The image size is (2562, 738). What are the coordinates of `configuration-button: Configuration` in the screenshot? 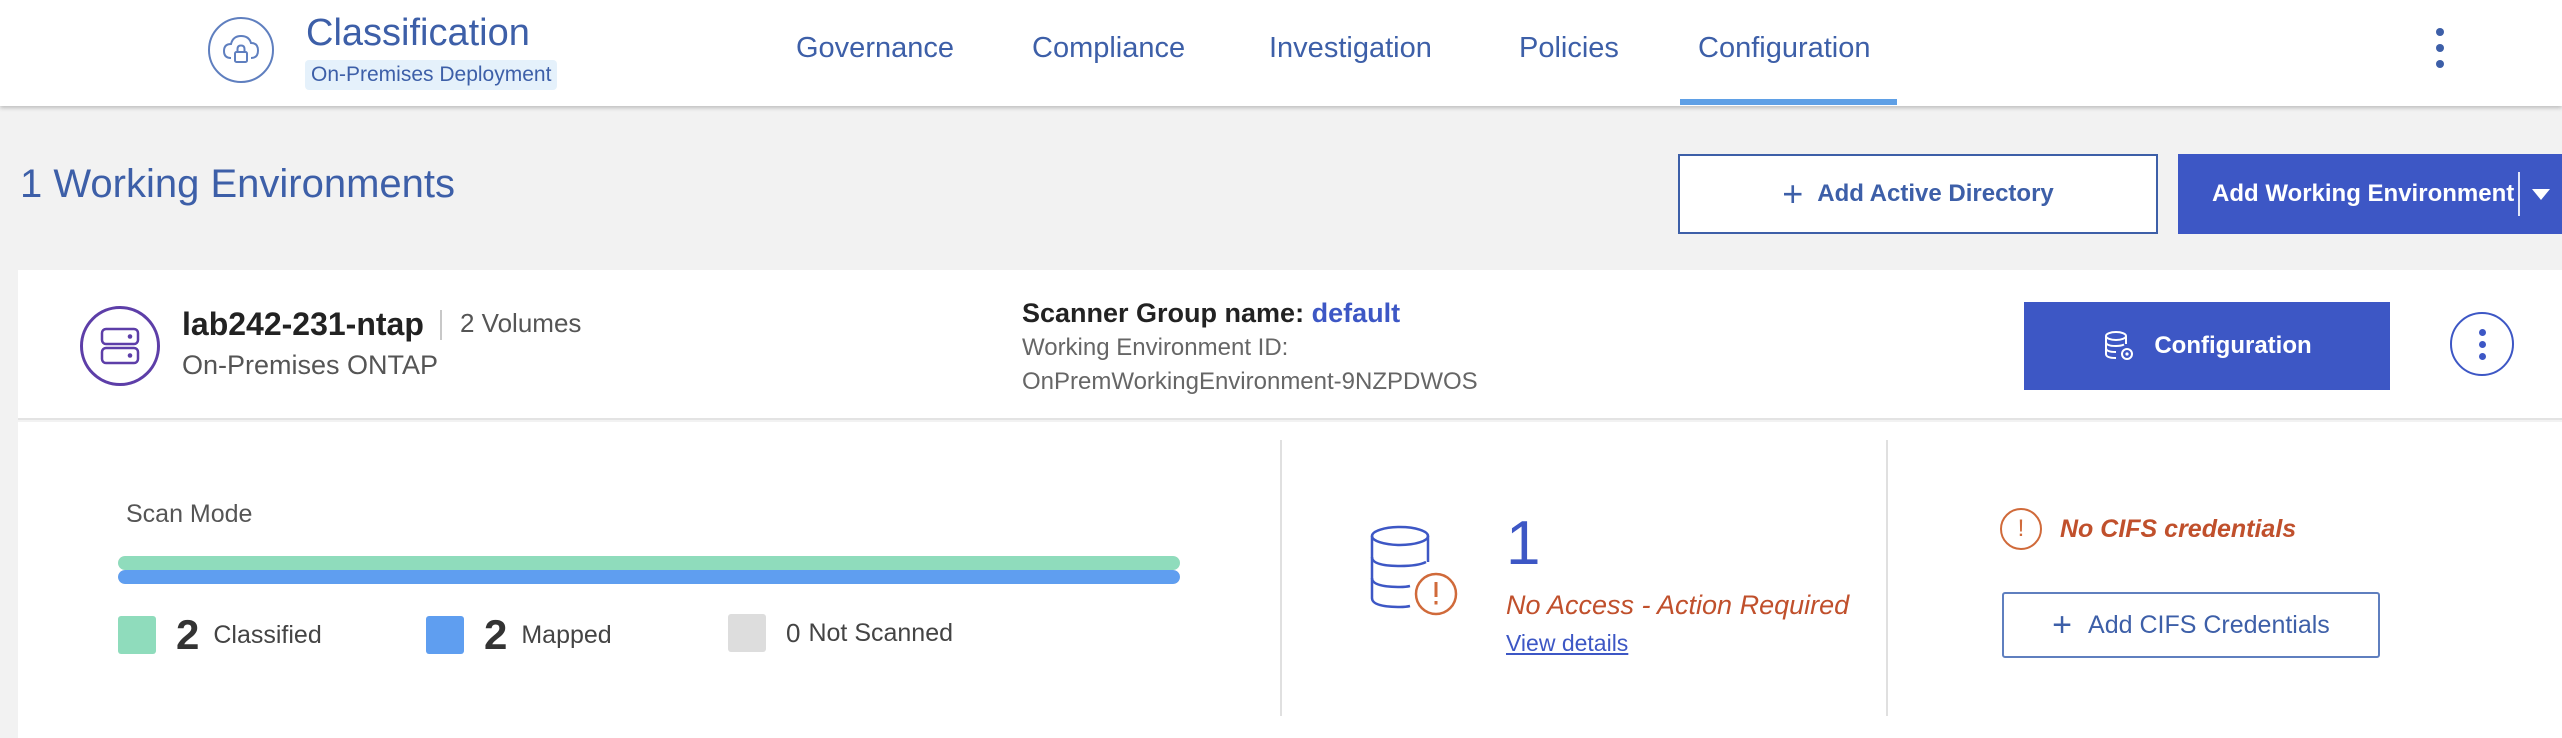 It's located at (2207, 346).